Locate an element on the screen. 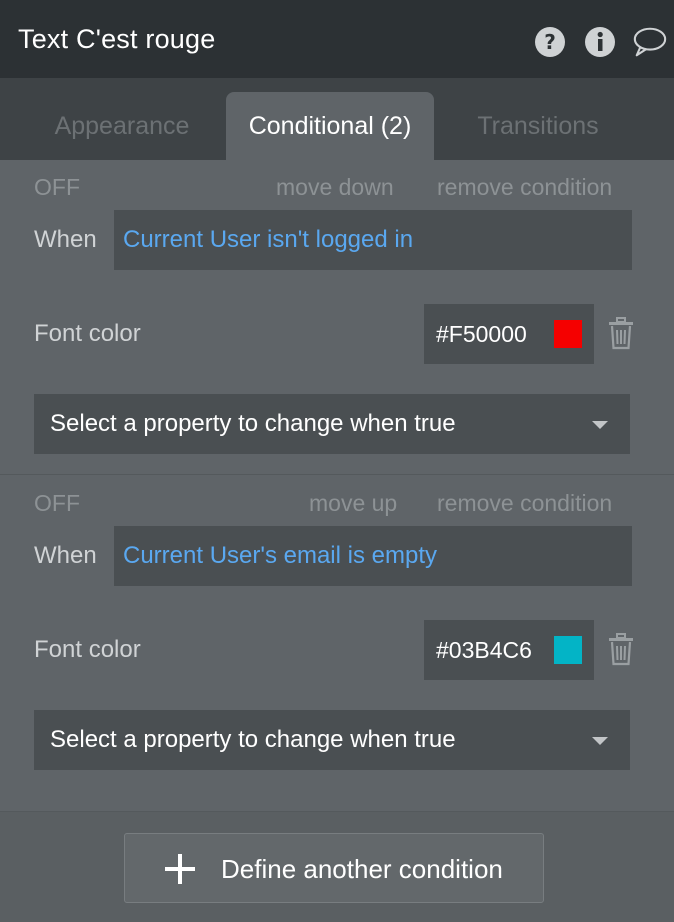 The width and height of the screenshot is (674, 922). tab-transitions: Transitions is located at coordinates (538, 126).